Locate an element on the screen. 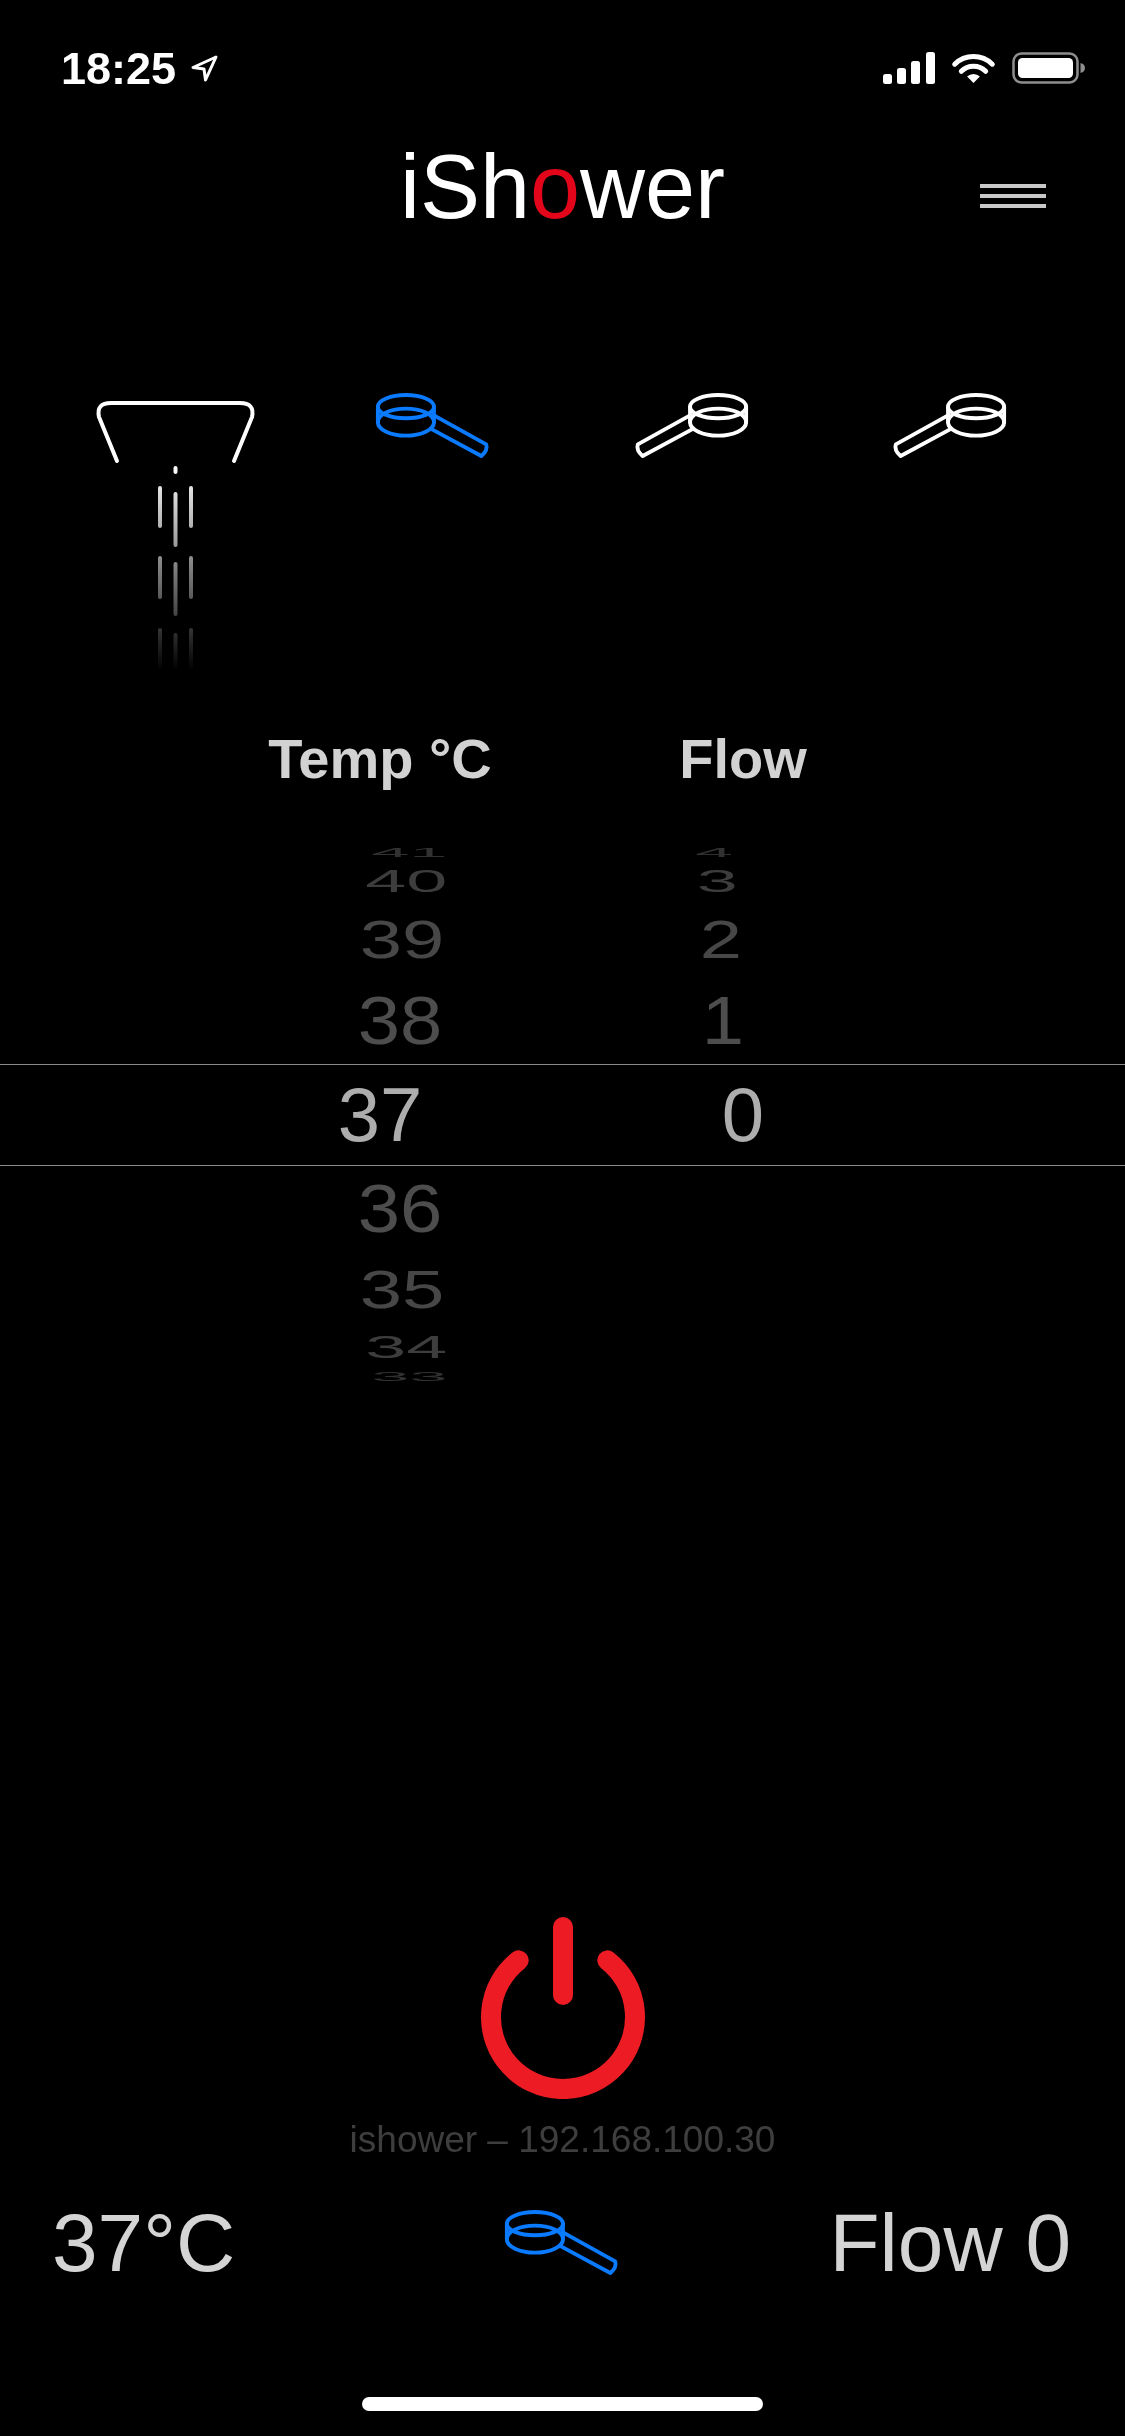 The image size is (1125, 2436). picker-value: 38 is located at coordinates (400, 1021).